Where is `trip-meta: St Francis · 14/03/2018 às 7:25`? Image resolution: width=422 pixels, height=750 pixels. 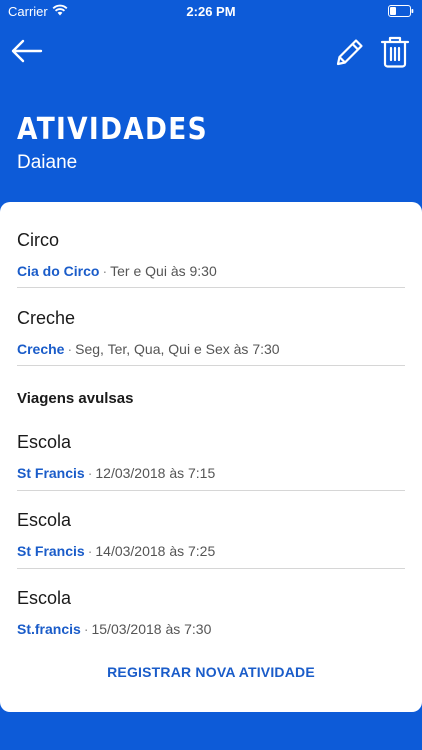
trip-meta: St Francis · 14/03/2018 às 7:25 is located at coordinates (116, 551).